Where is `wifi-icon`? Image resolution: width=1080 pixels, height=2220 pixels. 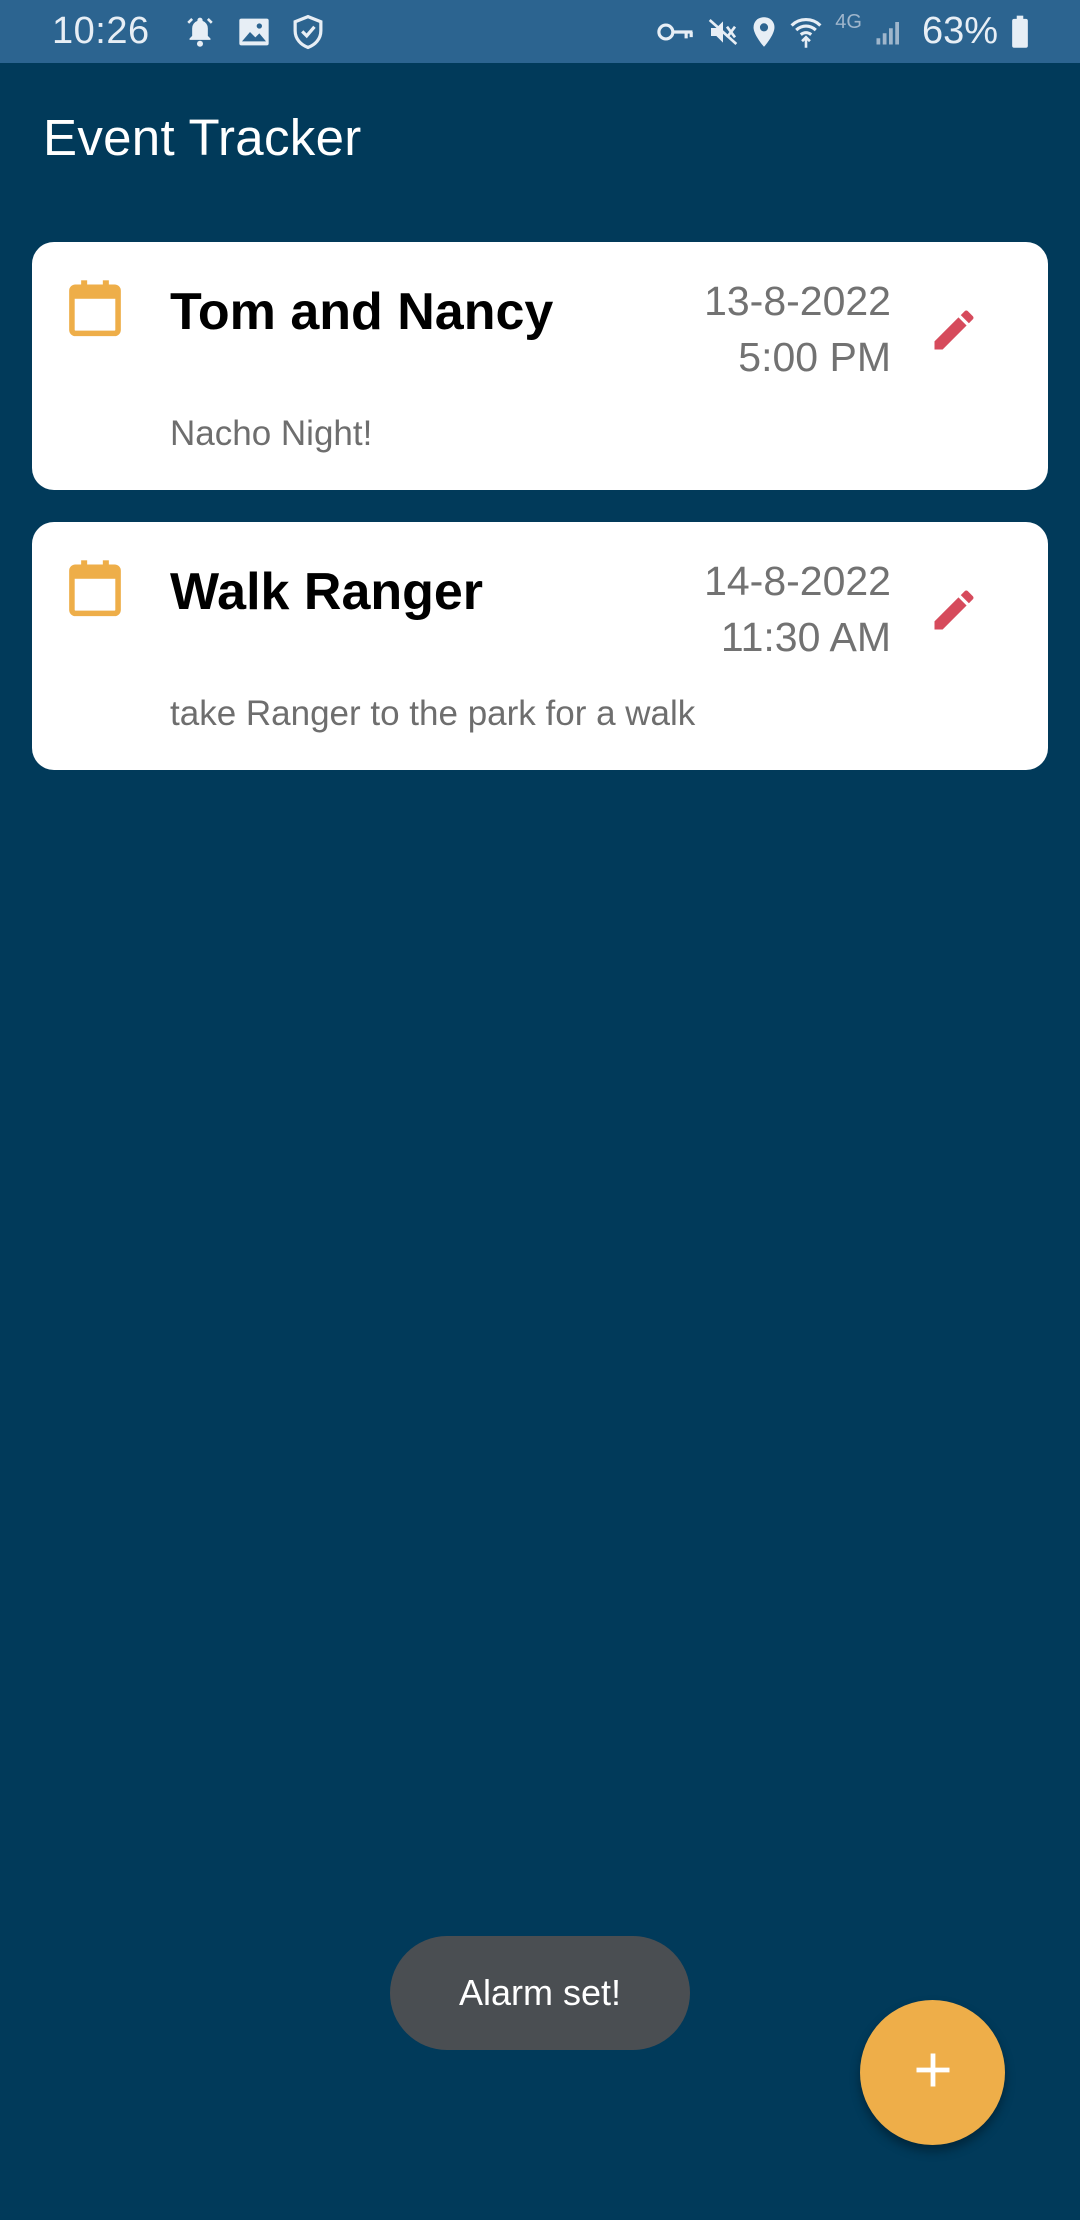
wifi-icon is located at coordinates (806, 32).